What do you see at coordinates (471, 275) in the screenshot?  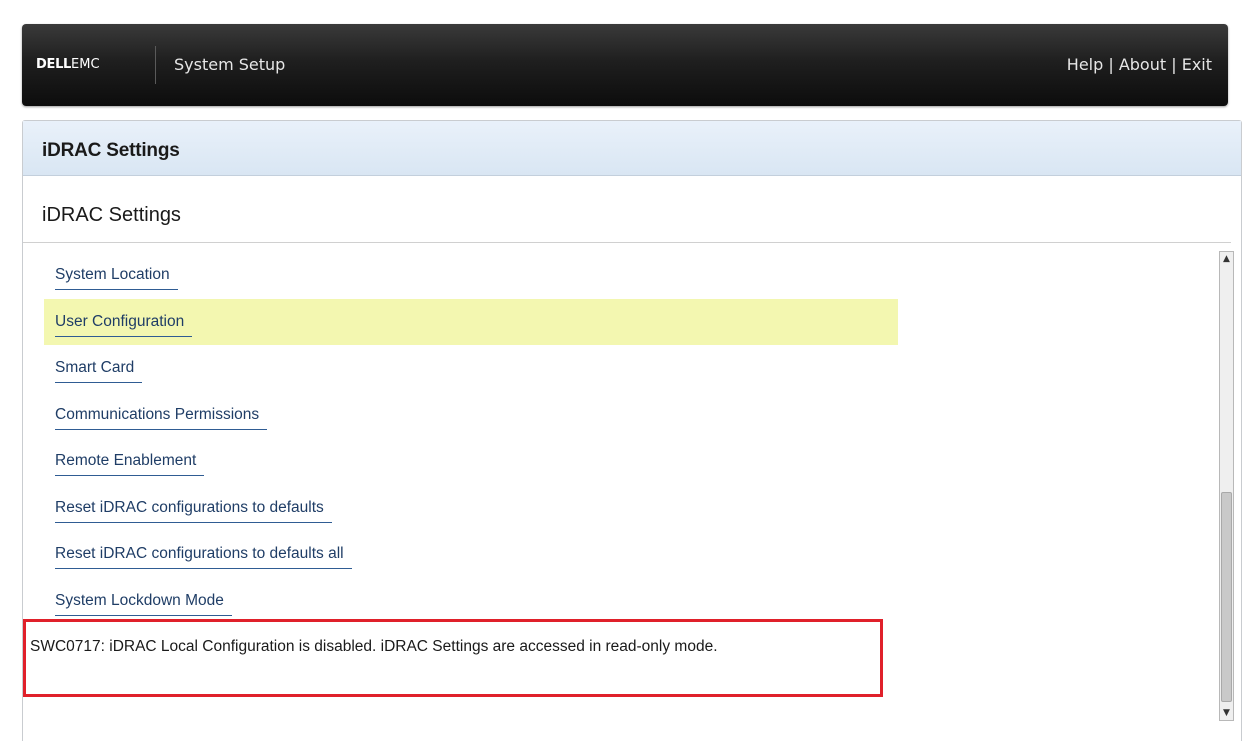 I see `menu-item-system-location: System Location` at bounding box center [471, 275].